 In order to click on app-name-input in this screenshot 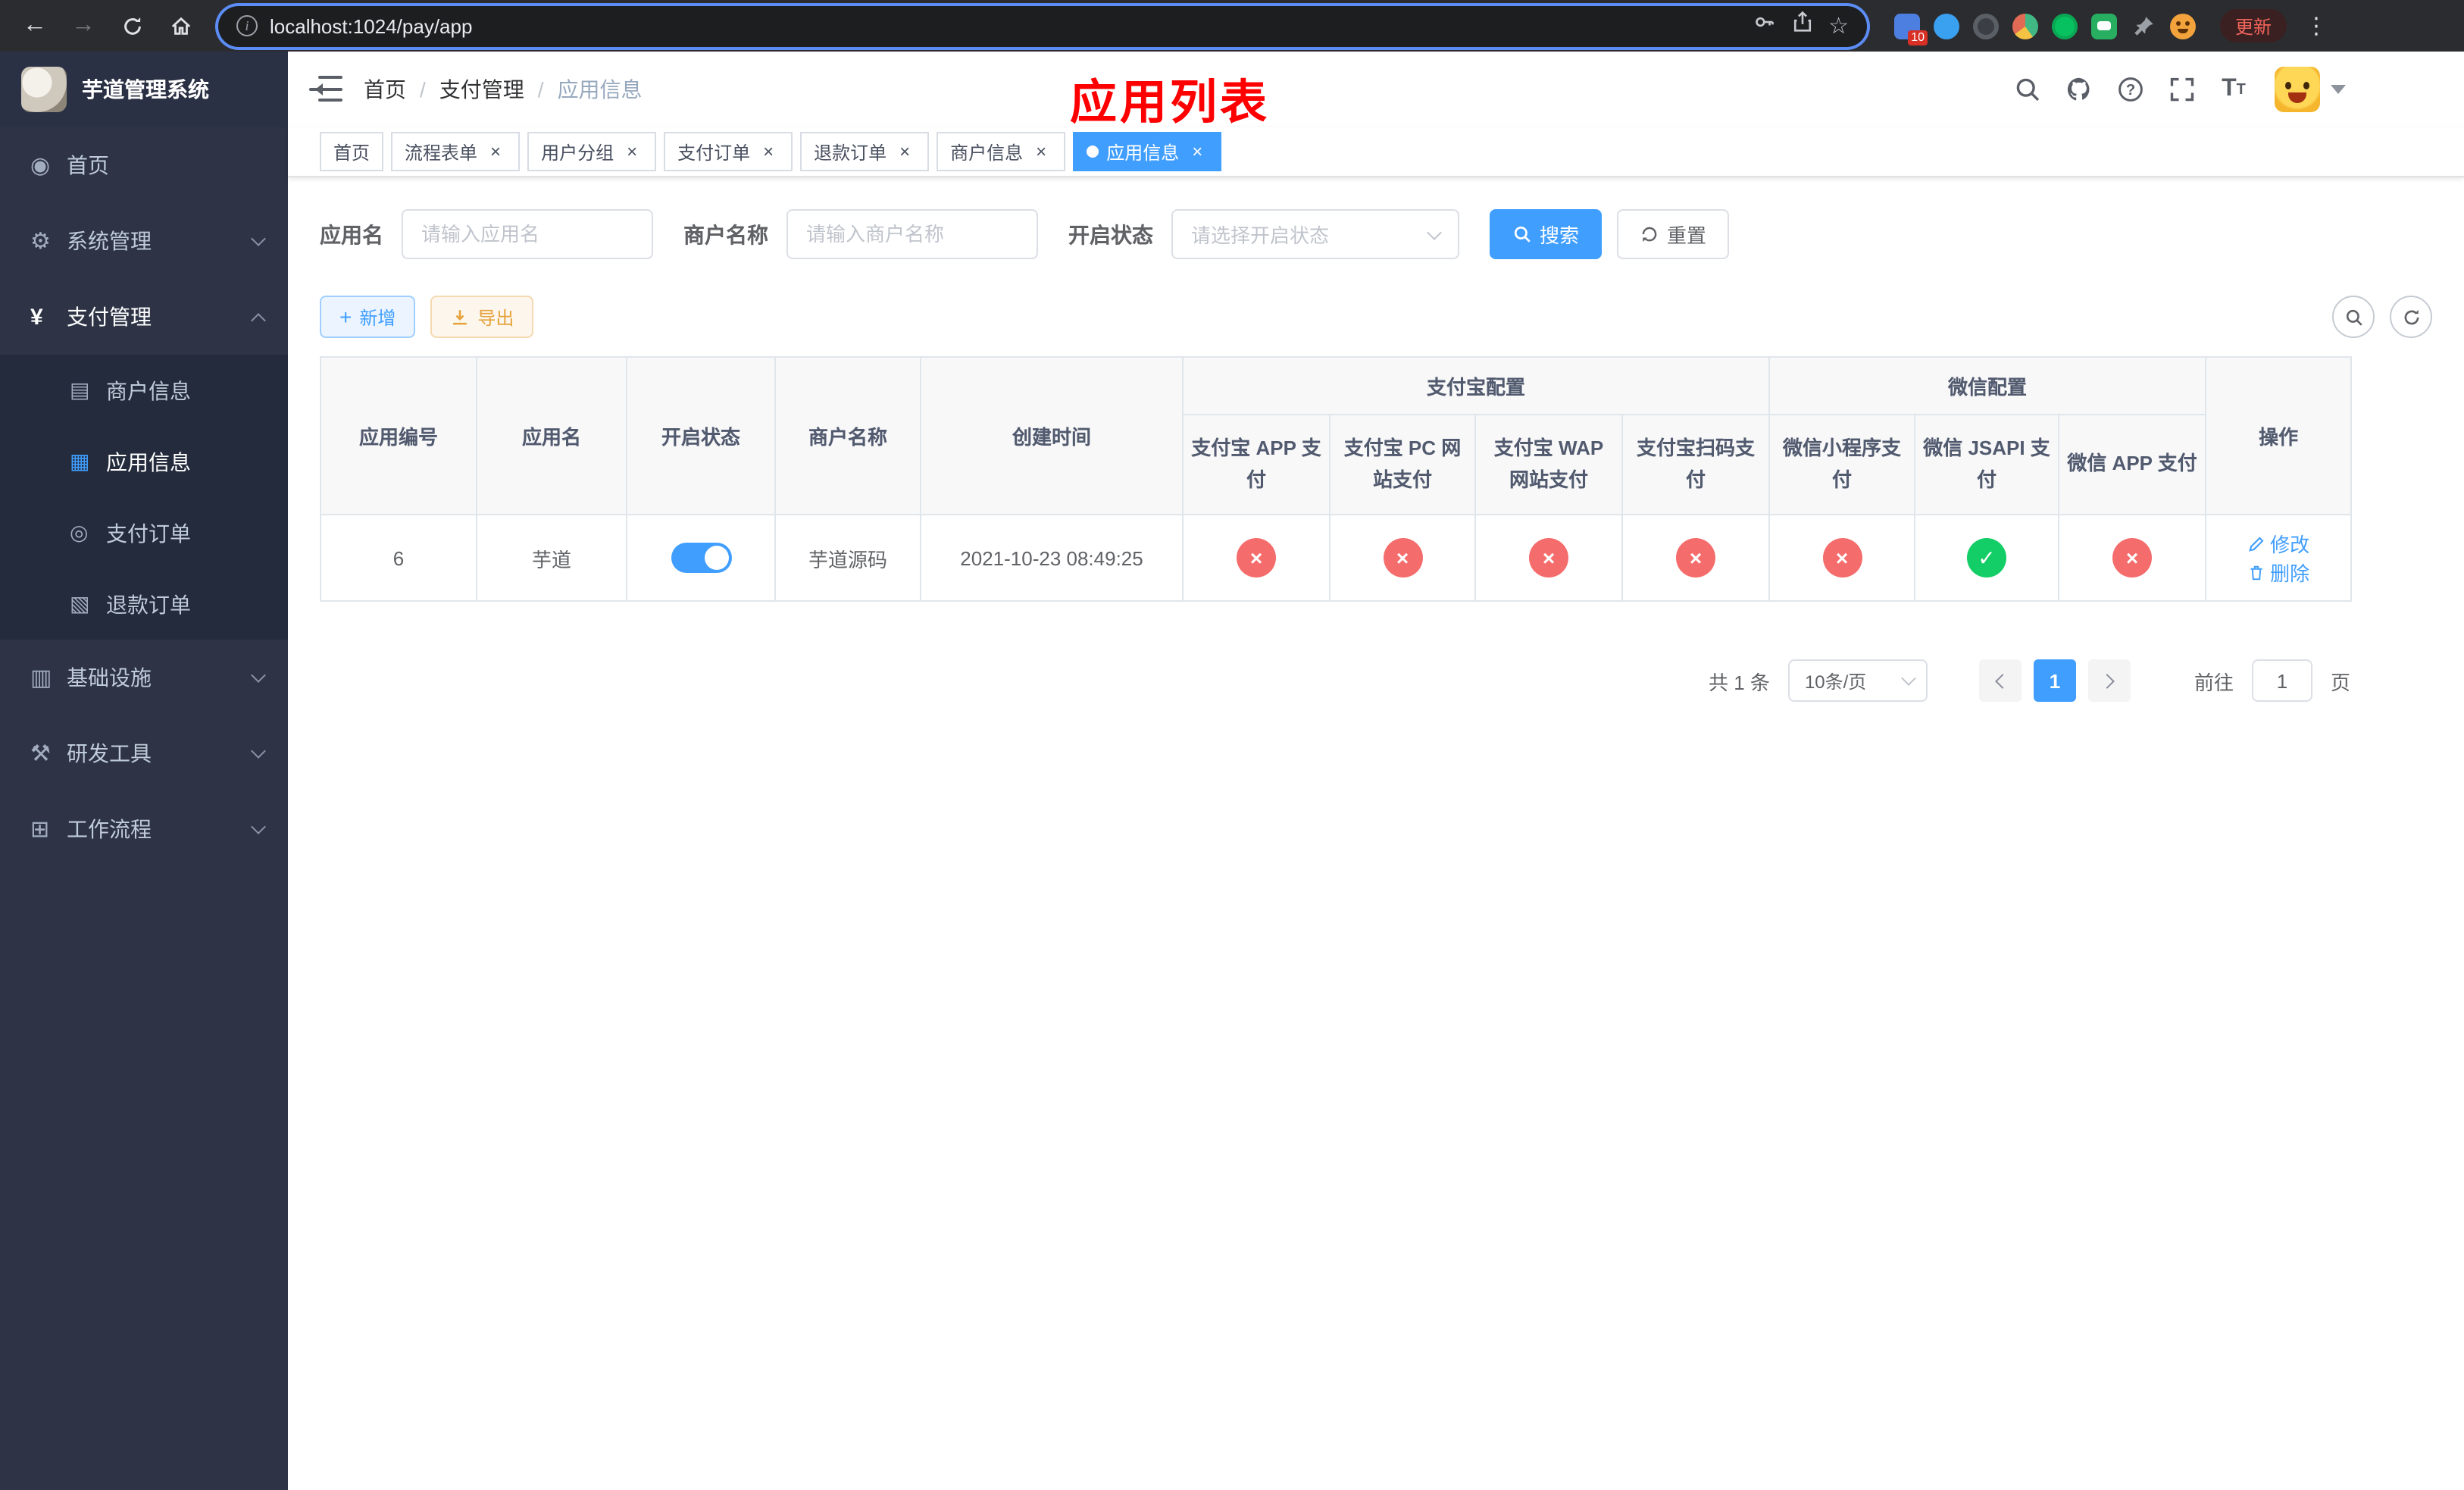, I will do `click(527, 234)`.